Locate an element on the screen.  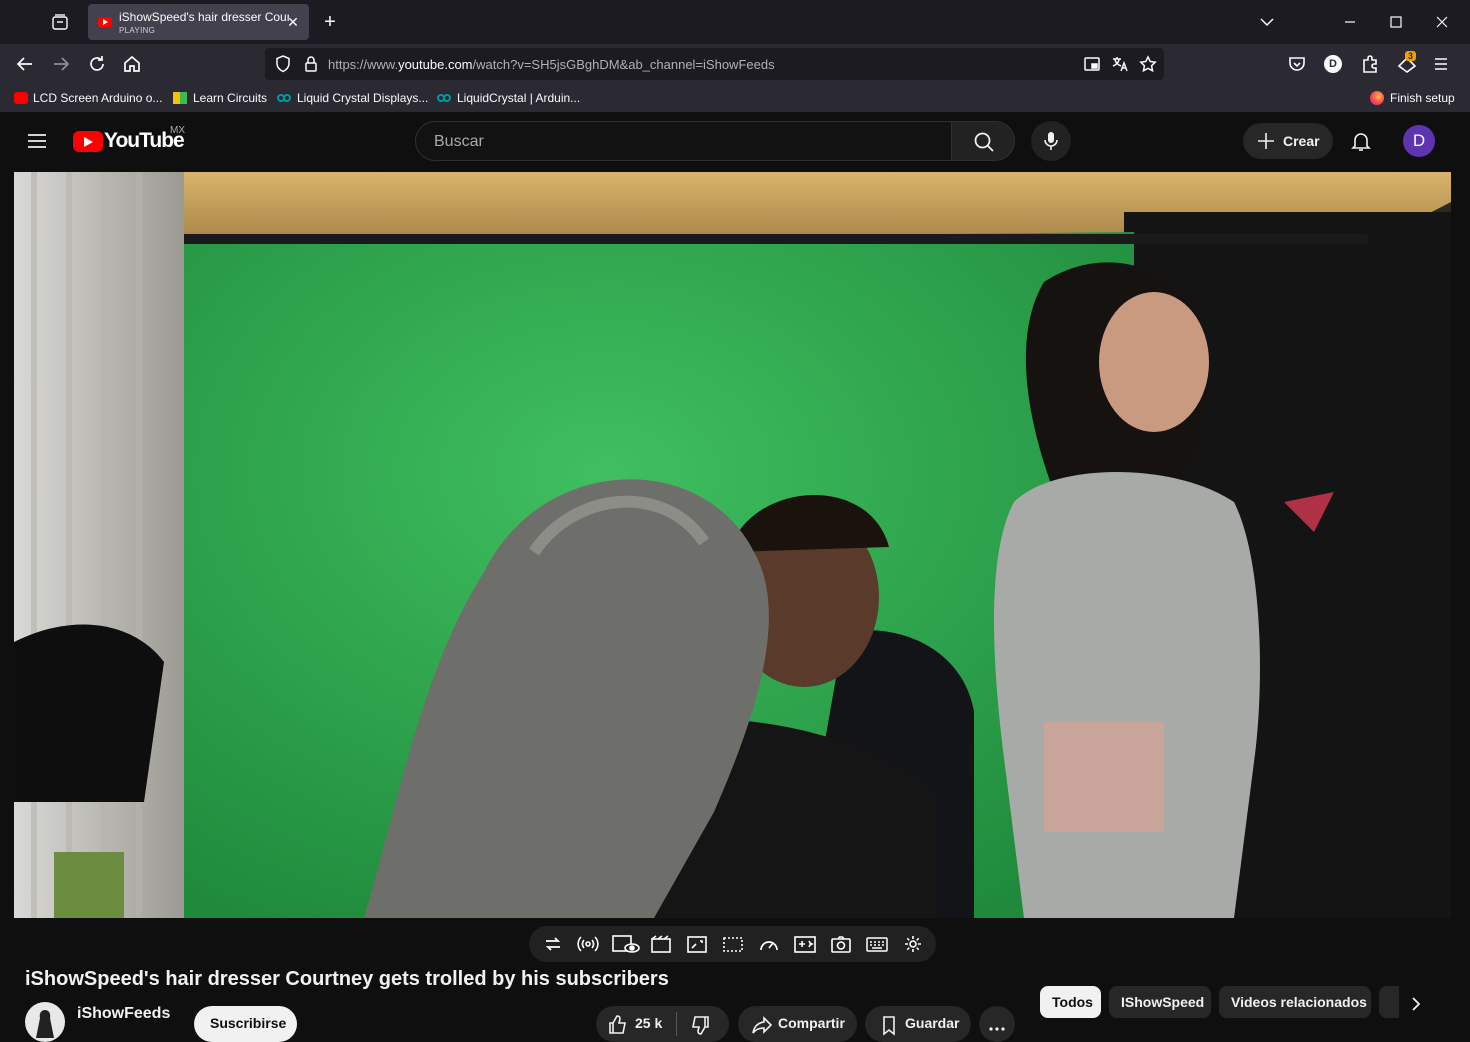
chip-next-chevron-icon is located at coordinates (1416, 1004).